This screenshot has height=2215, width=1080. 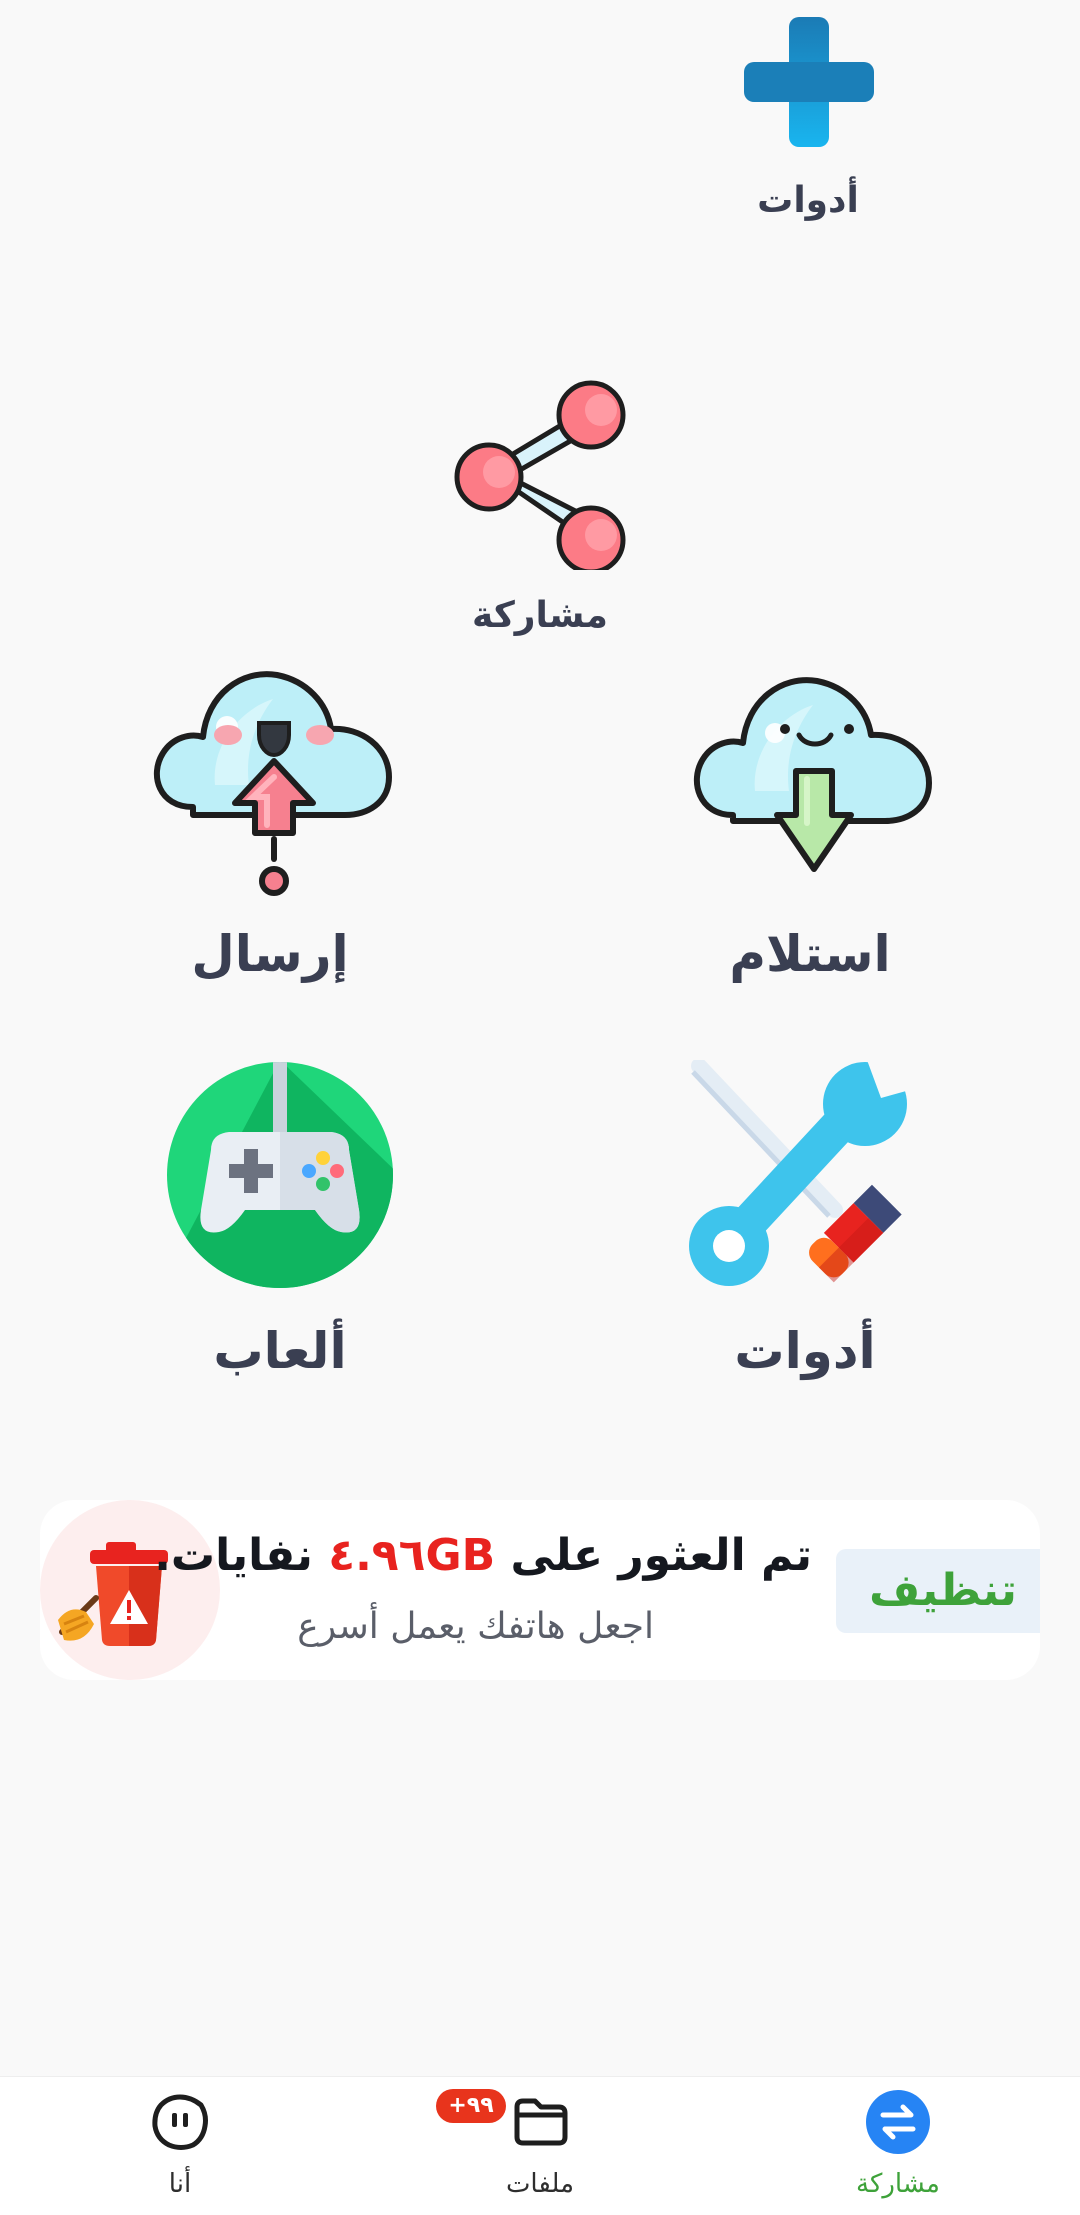 I want to click on tile-tools-top-label: أدوات, so click(x=808, y=200).